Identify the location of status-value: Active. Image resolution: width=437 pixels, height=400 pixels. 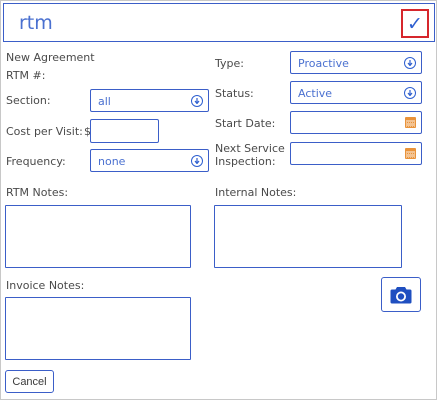
(315, 93).